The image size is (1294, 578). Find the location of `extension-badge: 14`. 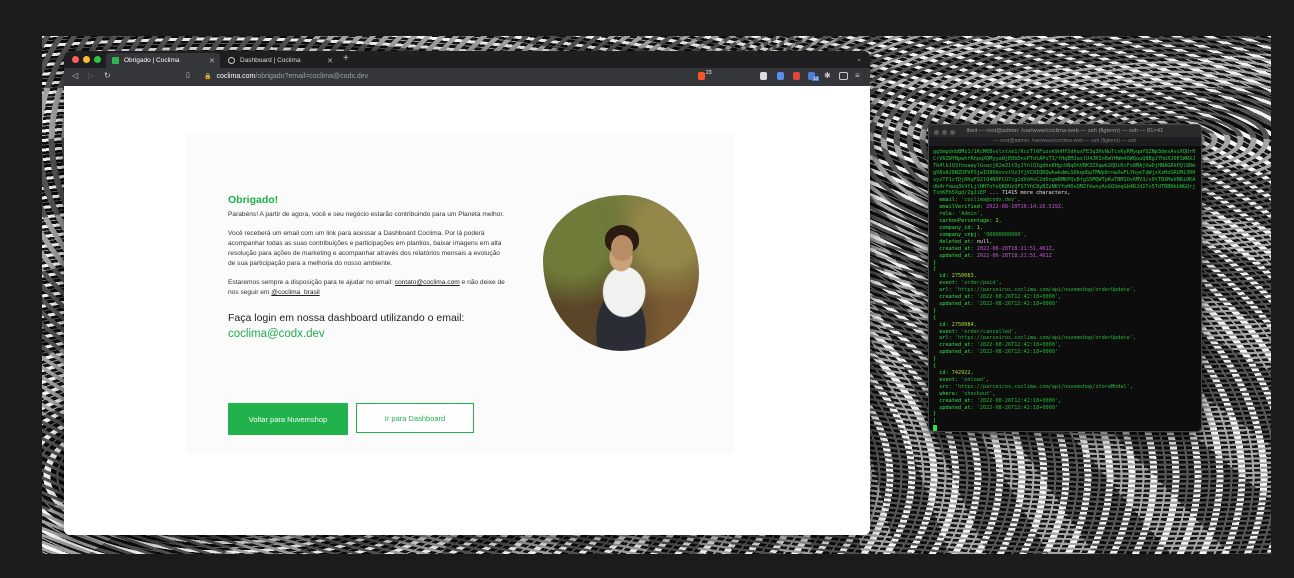

extension-badge: 14 is located at coordinates (816, 78).